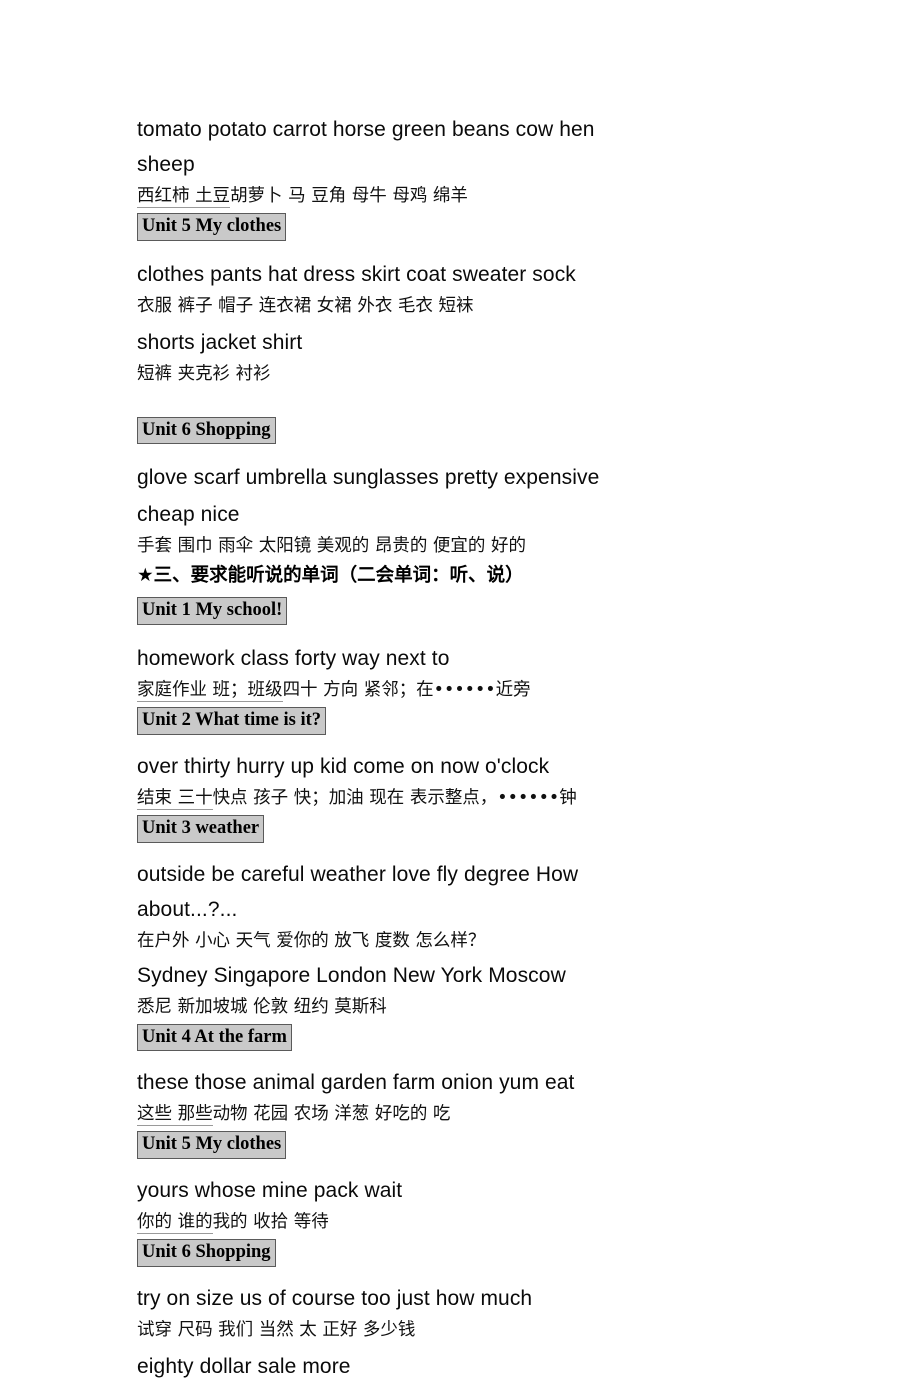  What do you see at coordinates (210, 691) in the screenshot?
I see `gloss-underlined-segment: 家庭作业 班；班级` at bounding box center [210, 691].